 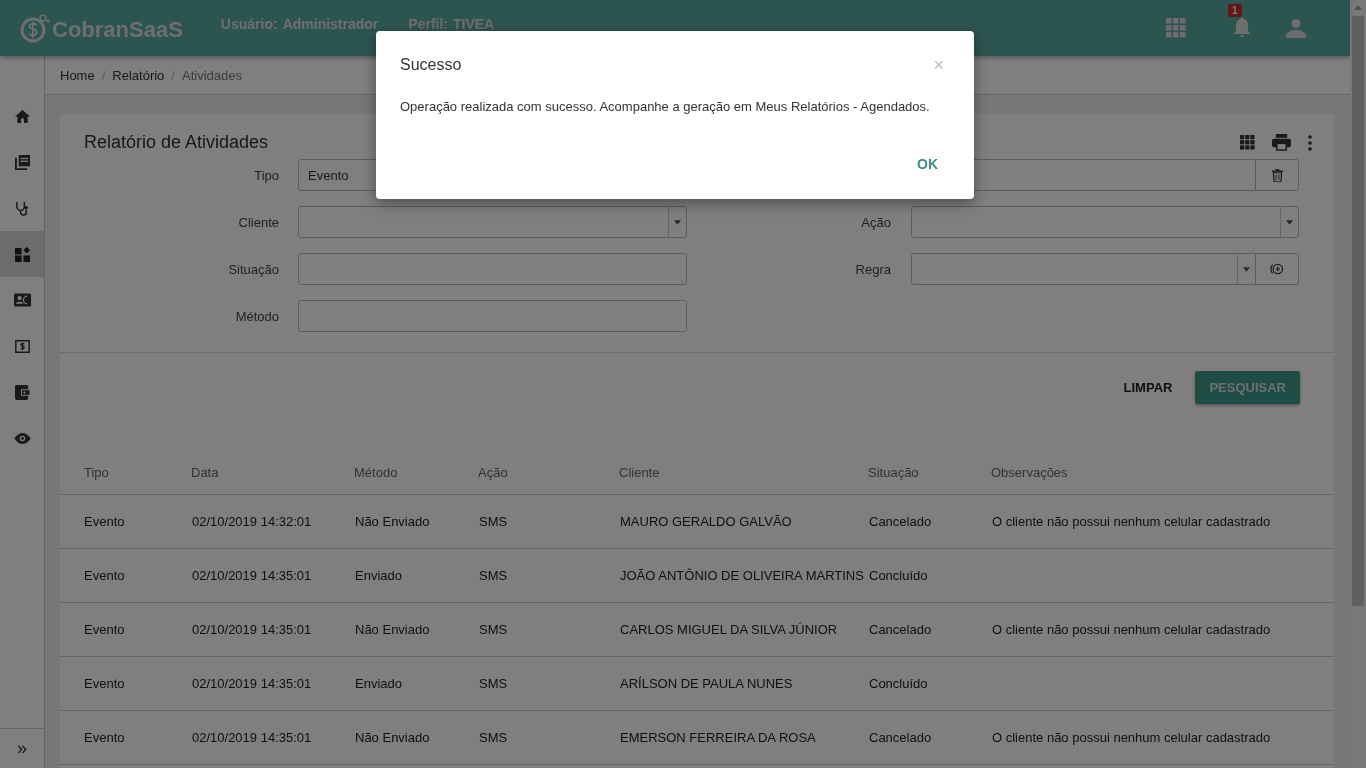 What do you see at coordinates (253, 269) in the screenshot?
I see `field-label: Situação` at bounding box center [253, 269].